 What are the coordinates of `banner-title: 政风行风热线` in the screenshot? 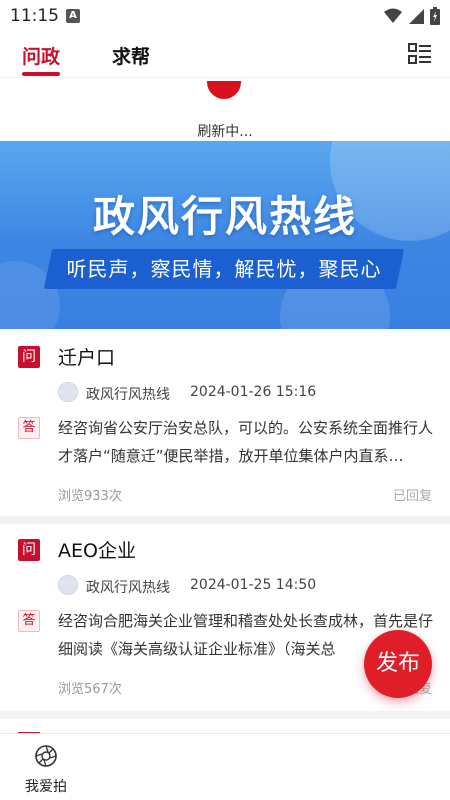 It's located at (224, 216).